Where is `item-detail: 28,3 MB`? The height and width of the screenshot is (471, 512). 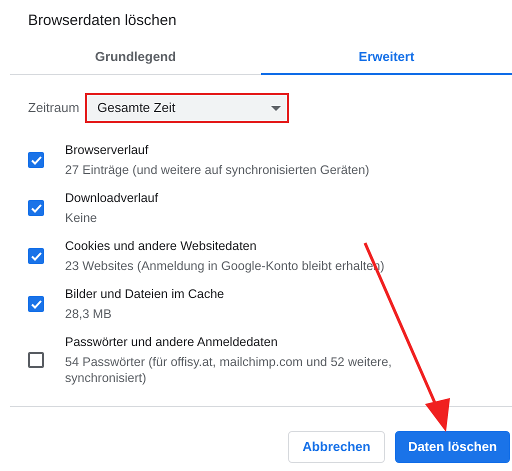 item-detail: 28,3 MB is located at coordinates (89, 314).